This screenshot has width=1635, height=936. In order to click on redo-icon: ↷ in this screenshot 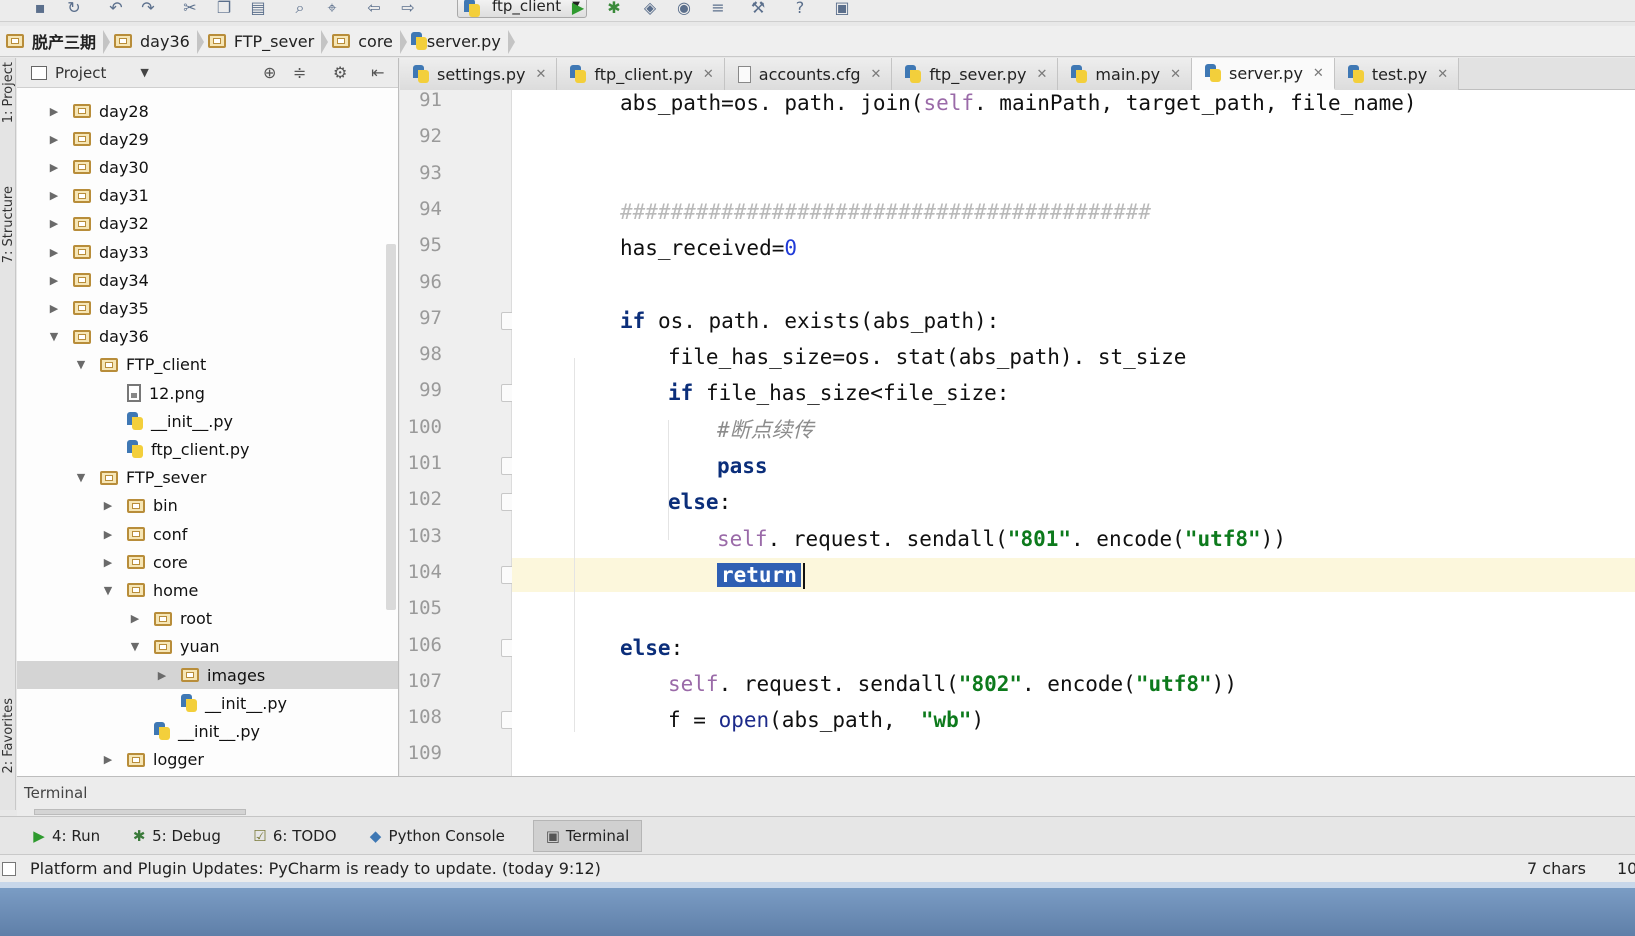, I will do `click(148, 9)`.